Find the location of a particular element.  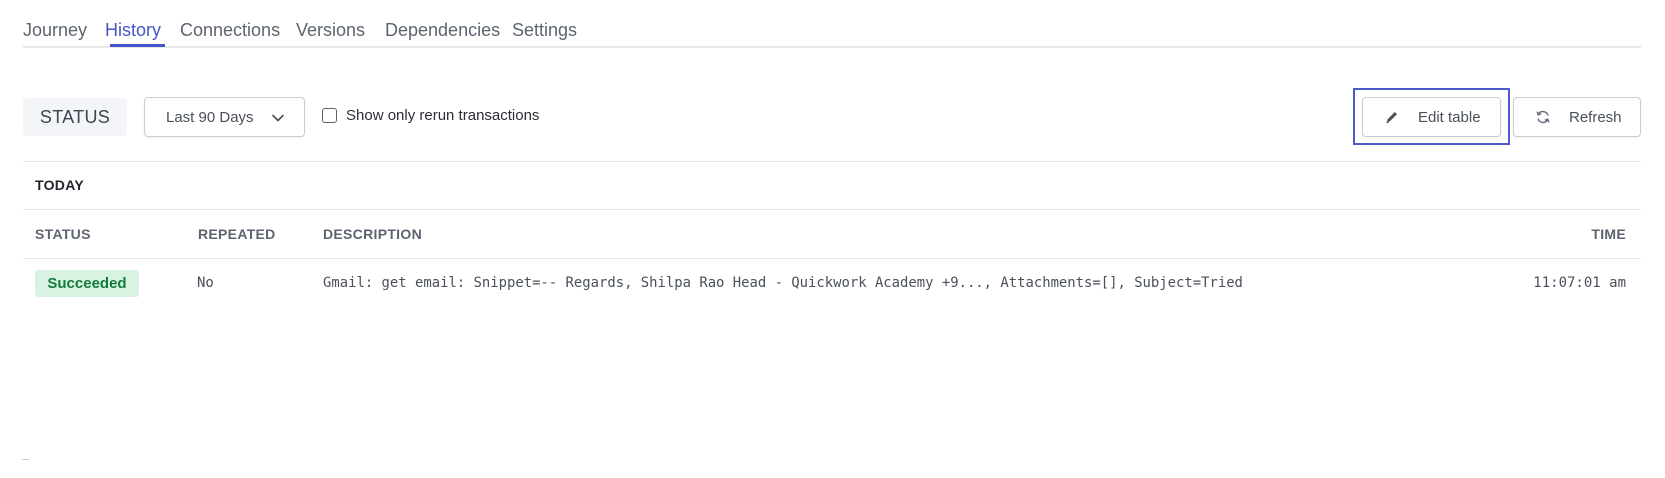

rerun-filter: Show only rerun transactions is located at coordinates (430, 115).